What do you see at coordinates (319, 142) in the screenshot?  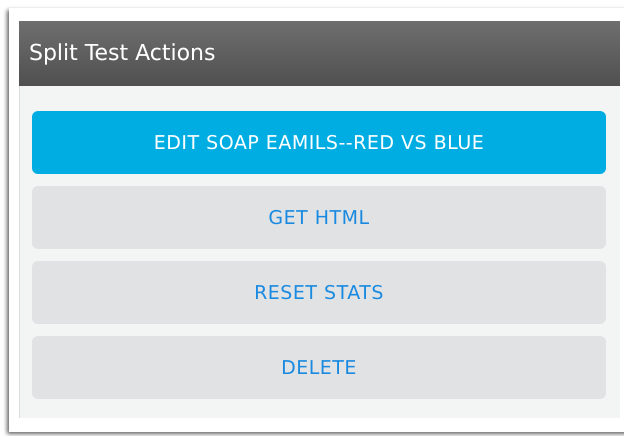 I see `selected-action-button: EDIT SOAP EAMILS--RED VS BLUE` at bounding box center [319, 142].